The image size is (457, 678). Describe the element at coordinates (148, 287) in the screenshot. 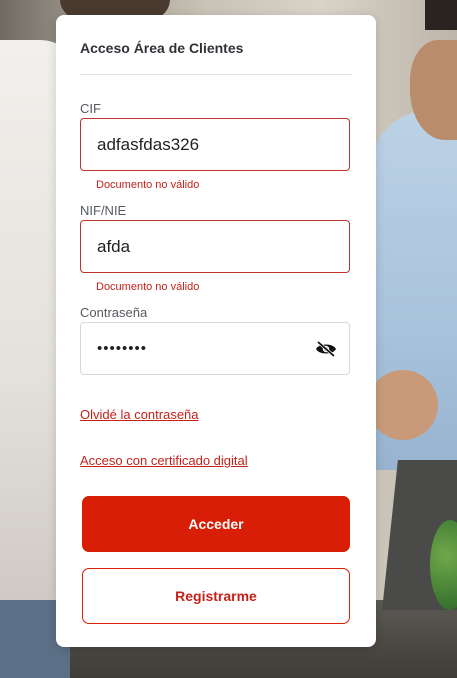

I see `nif-error-message: Documento no válido` at that location.